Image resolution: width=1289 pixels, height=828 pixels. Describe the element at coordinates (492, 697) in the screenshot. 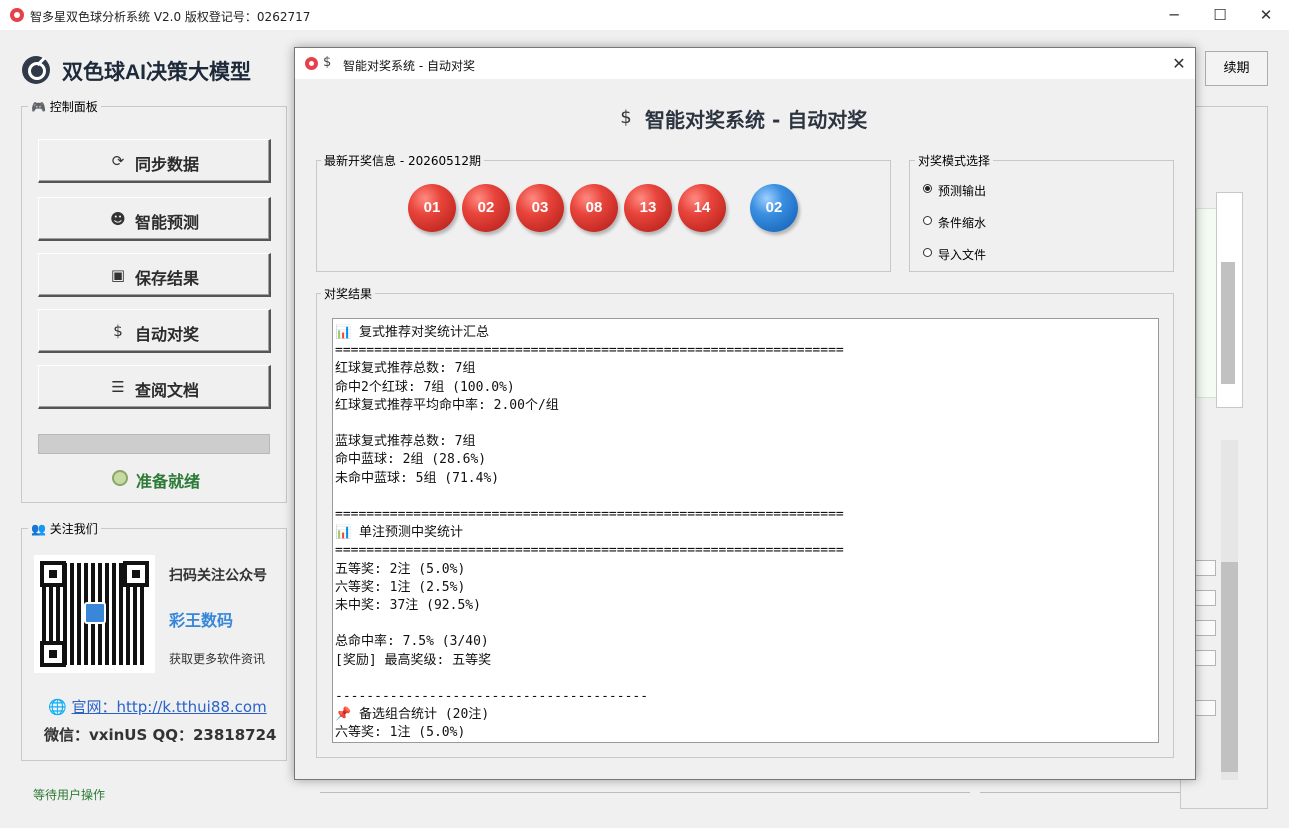

I see `result-line: ----------------------------------------` at that location.